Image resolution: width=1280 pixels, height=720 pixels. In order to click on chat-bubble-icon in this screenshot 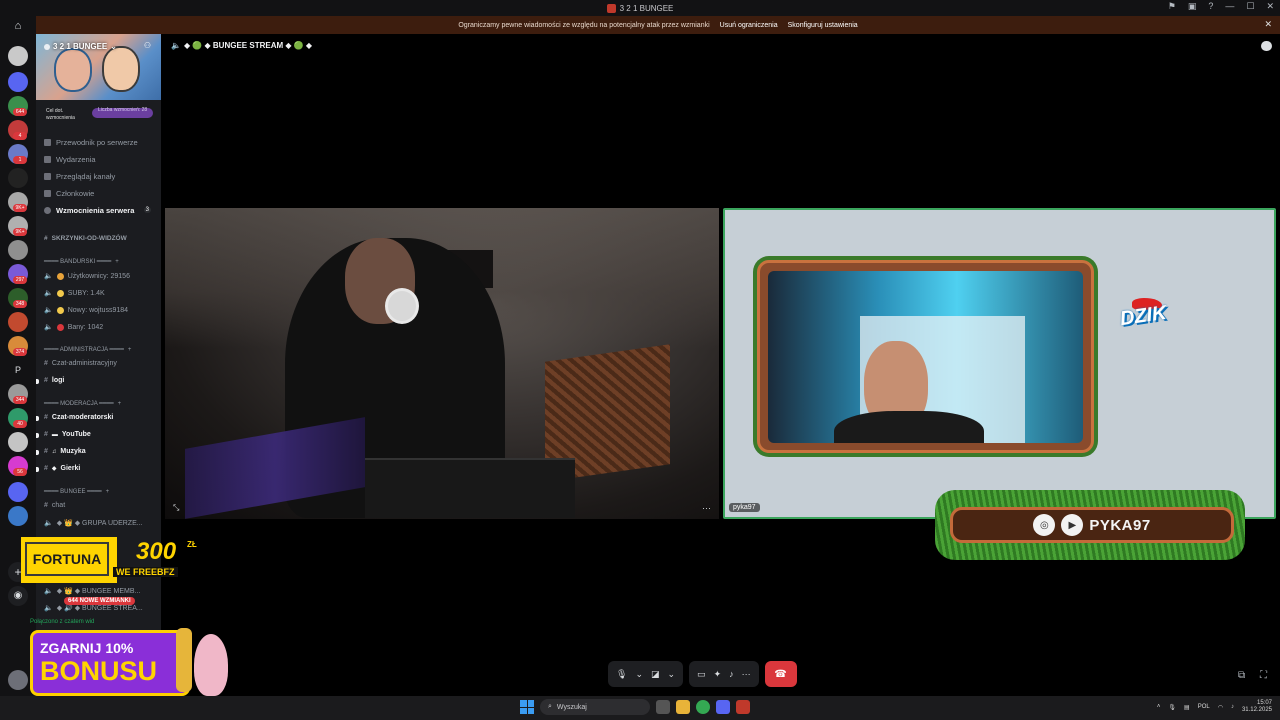, I will do `click(1266, 46)`.